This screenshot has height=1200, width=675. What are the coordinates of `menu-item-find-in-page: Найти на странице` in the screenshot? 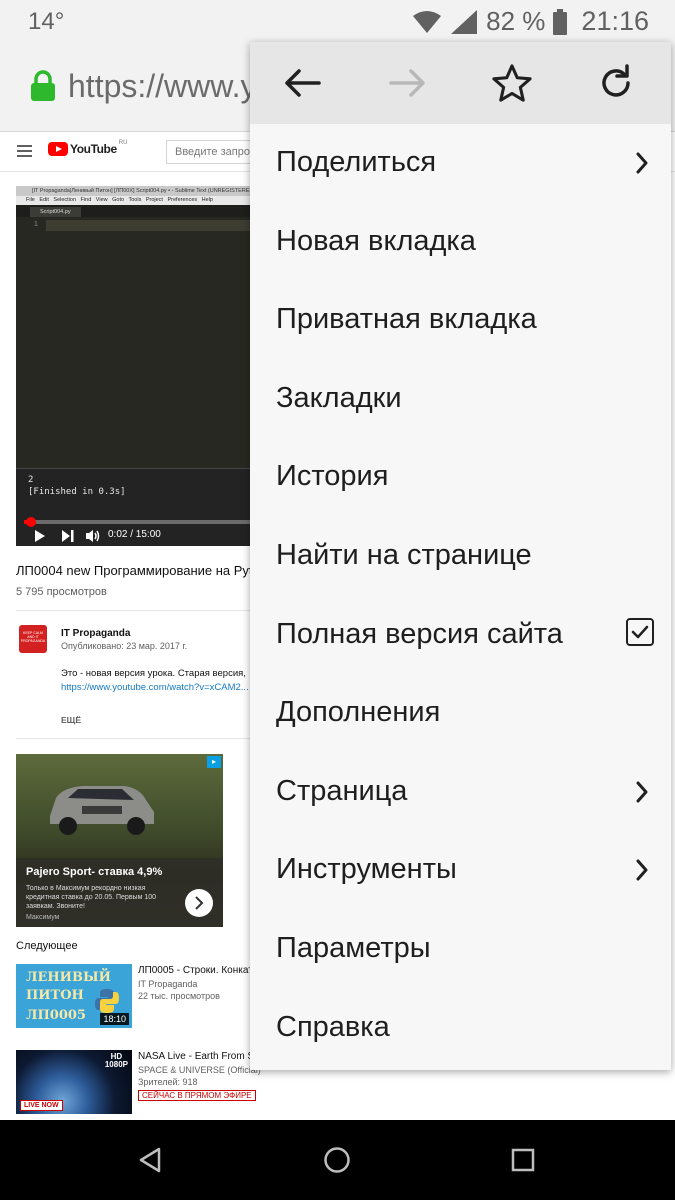 It's located at (460, 556).